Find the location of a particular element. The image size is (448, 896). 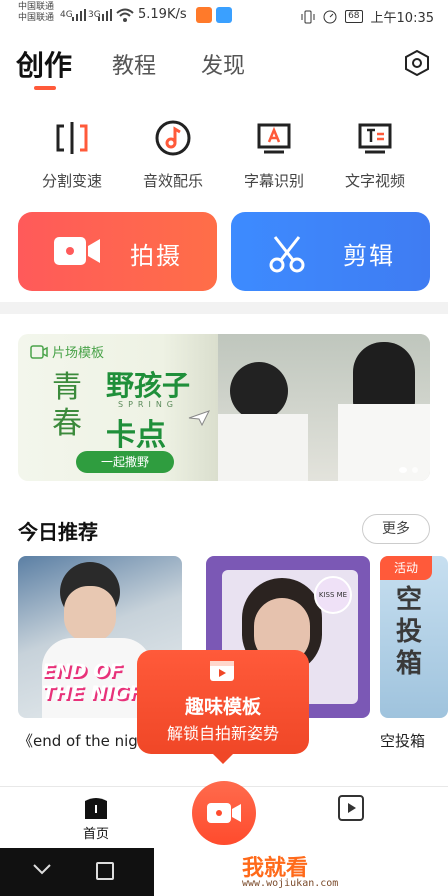

top-tab-bar: 创作 教程 发现 is located at coordinates (224, 62).